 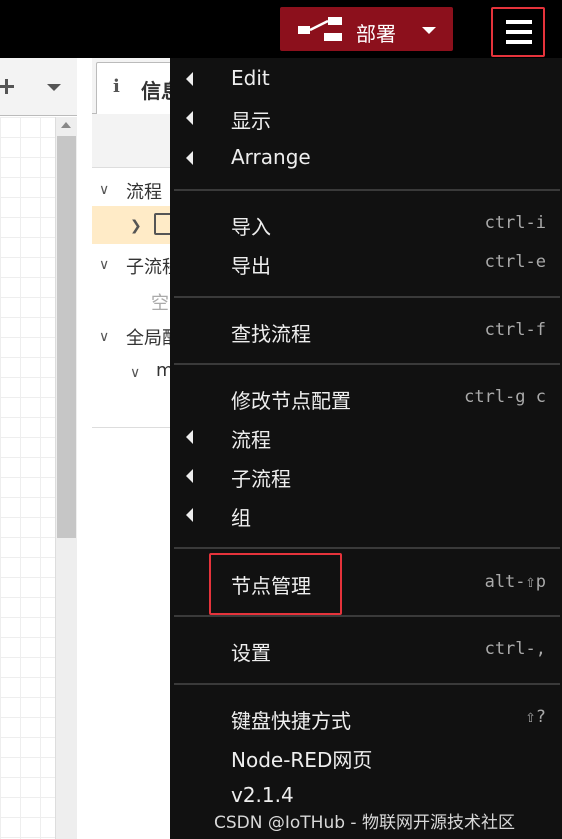 What do you see at coordinates (84, 448) in the screenshot?
I see `gutter` at bounding box center [84, 448].